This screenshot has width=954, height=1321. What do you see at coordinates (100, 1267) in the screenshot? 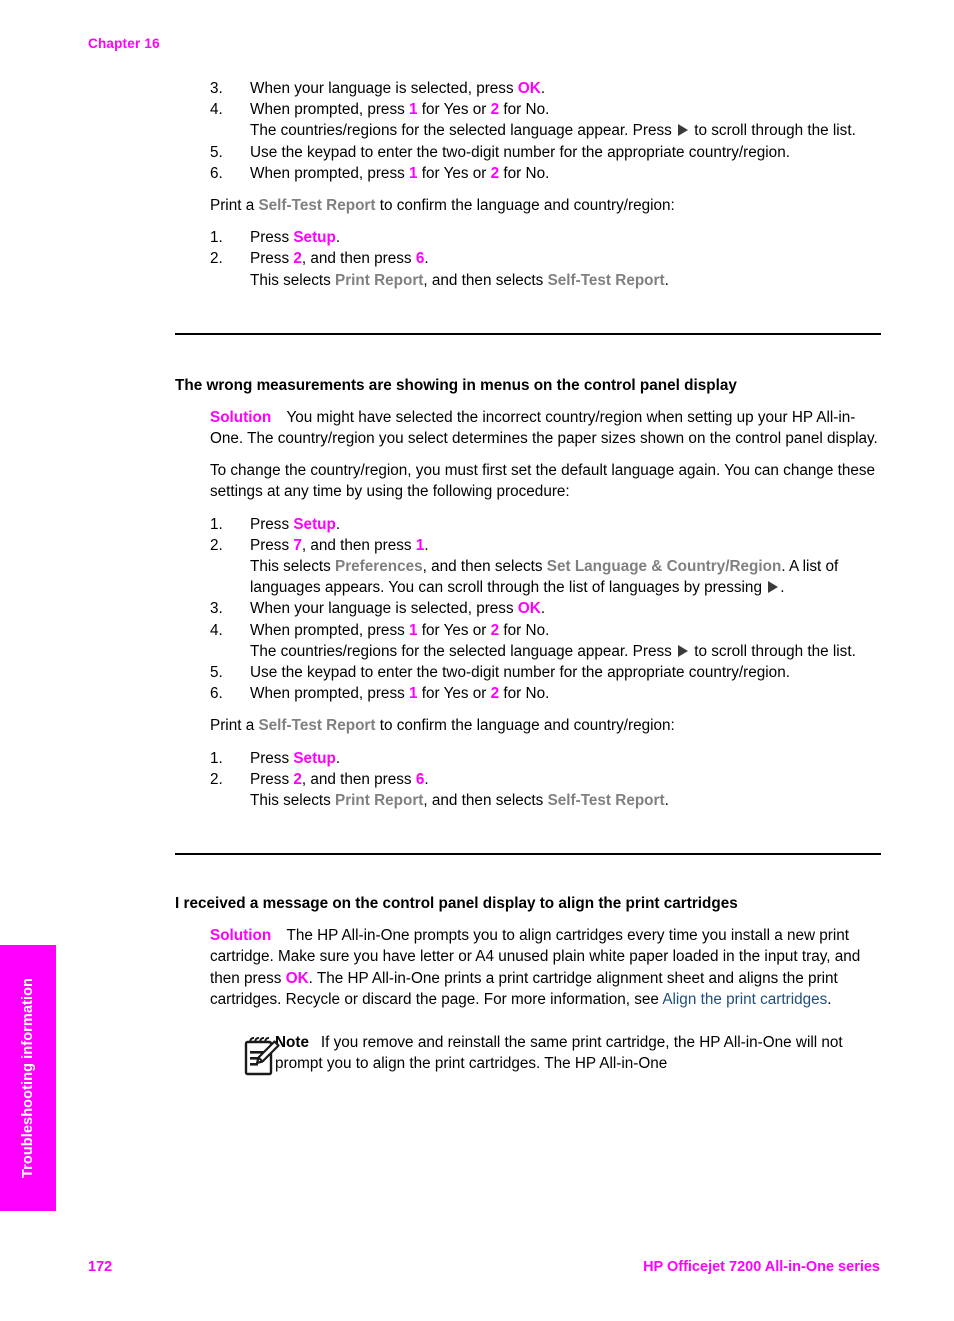
I see `footer-page-number: 172` at bounding box center [100, 1267].